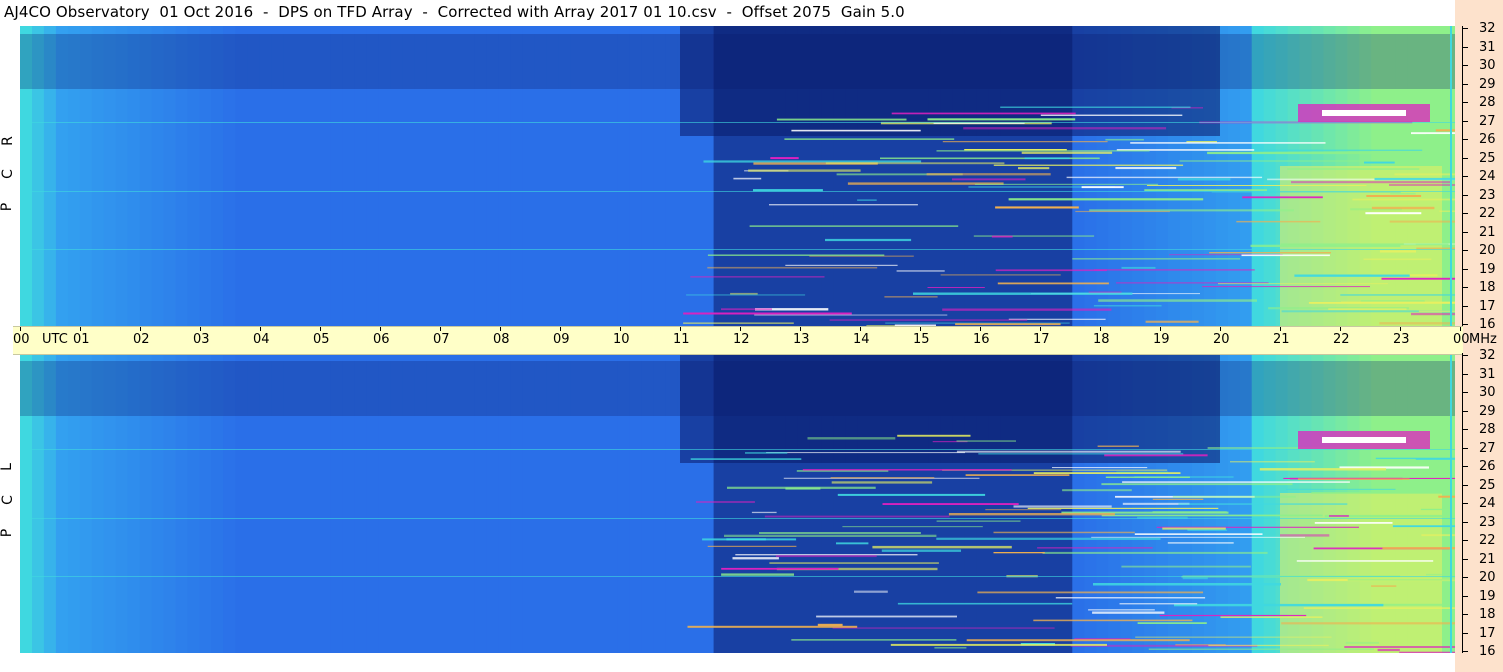 The width and height of the screenshot is (1503, 672). I want to click on time-tick-label: 02, so click(141, 339).